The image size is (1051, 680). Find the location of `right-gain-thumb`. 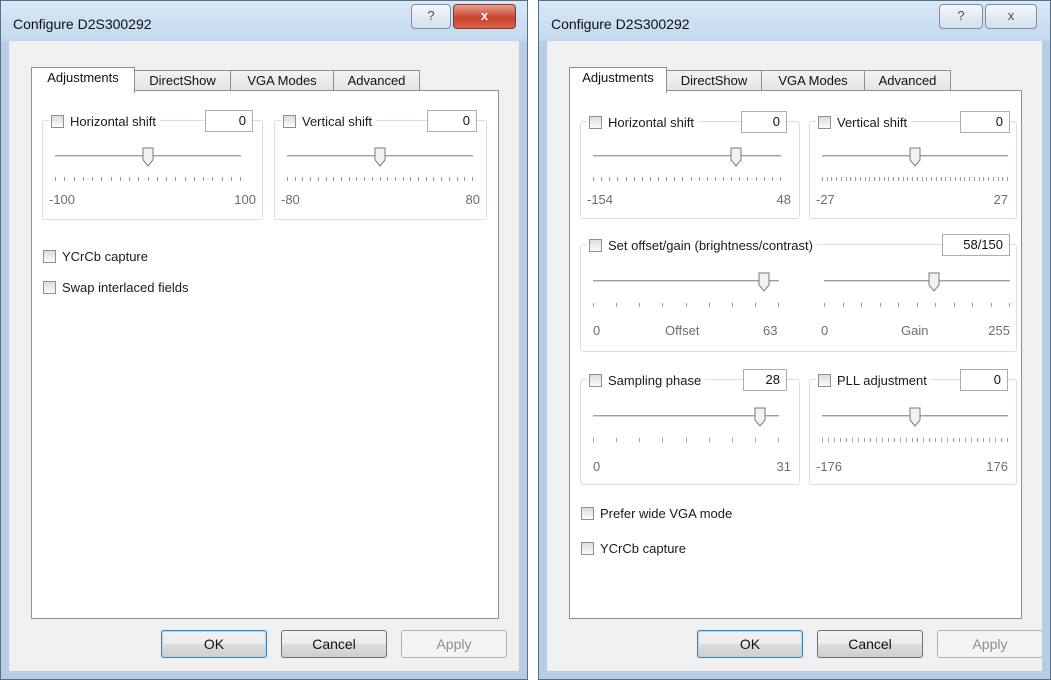

right-gain-thumb is located at coordinates (934, 282).